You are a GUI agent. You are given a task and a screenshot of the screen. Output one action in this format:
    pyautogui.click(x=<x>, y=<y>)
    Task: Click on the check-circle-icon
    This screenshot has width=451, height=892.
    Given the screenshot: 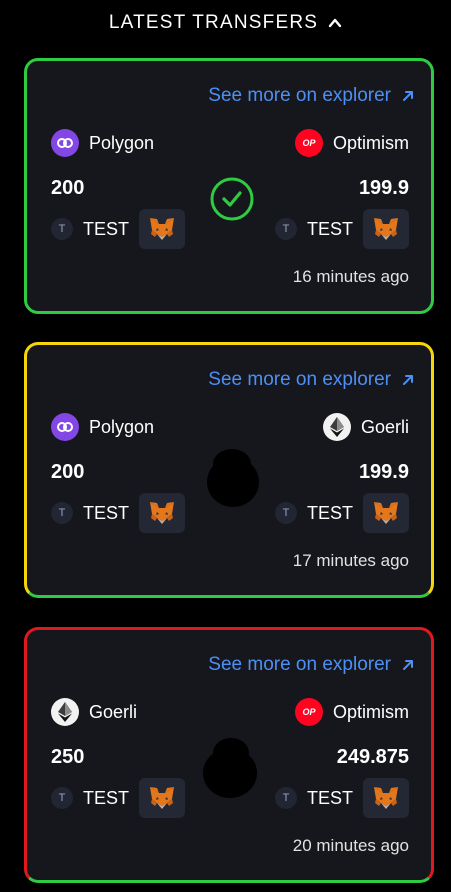 What is the action you would take?
    pyautogui.click(x=232, y=199)
    